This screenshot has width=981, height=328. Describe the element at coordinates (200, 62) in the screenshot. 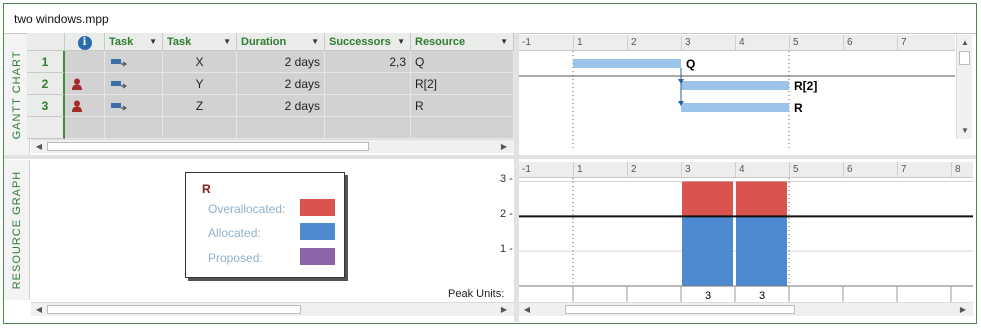

I see `task-name-cell: X` at that location.